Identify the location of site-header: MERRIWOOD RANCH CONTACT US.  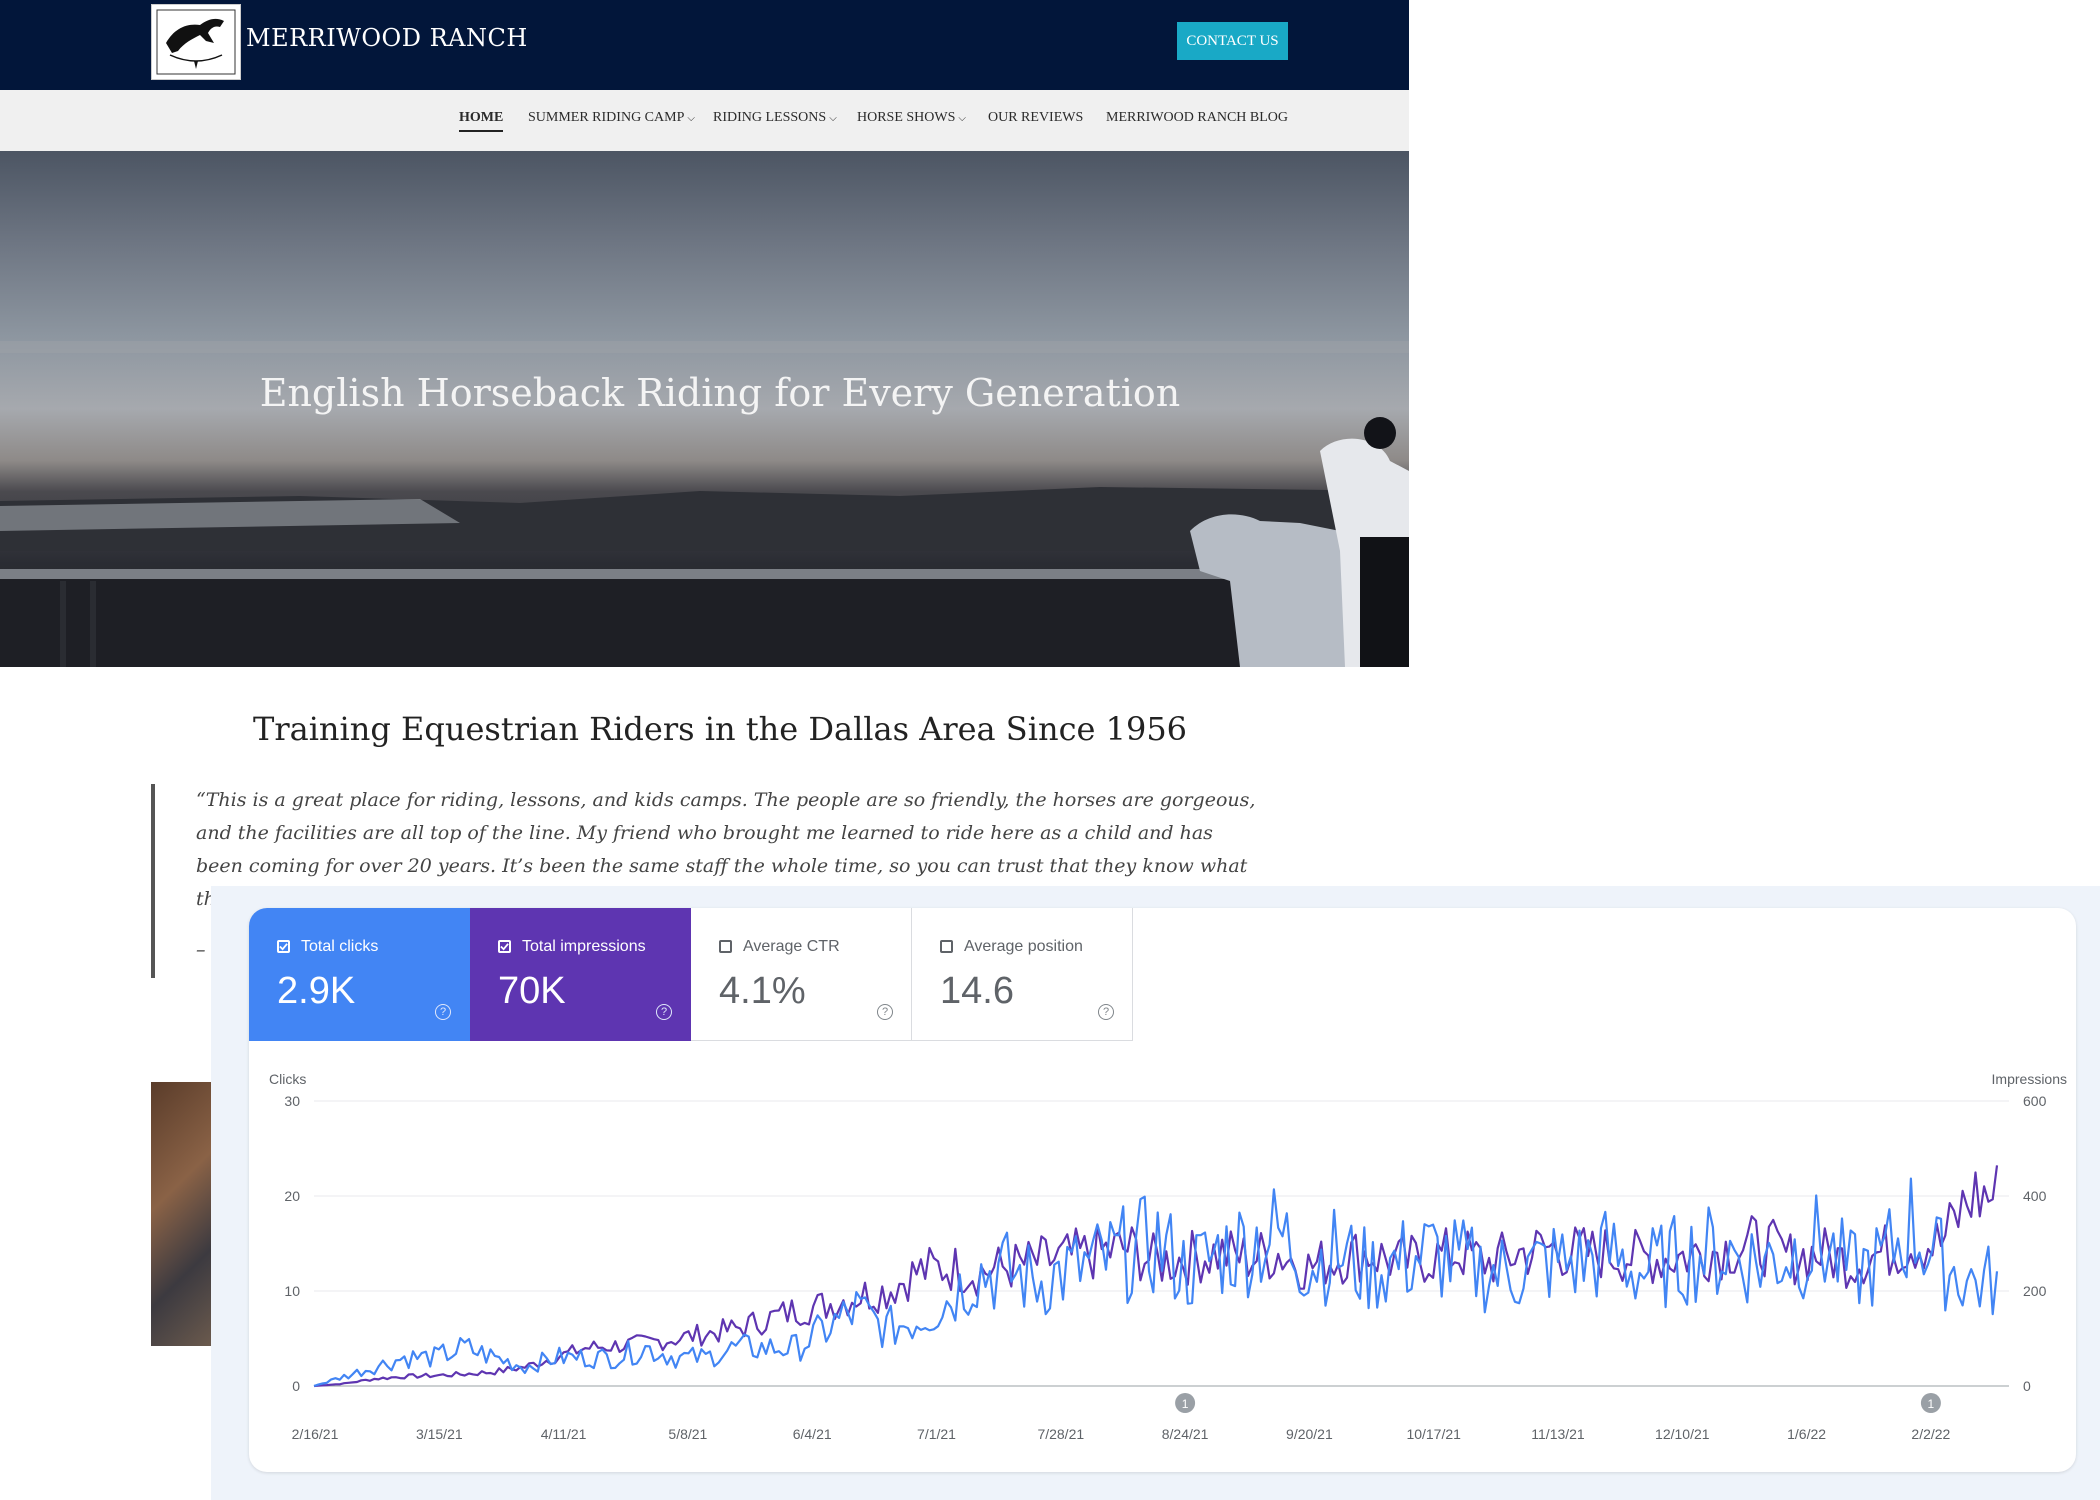
(704, 45).